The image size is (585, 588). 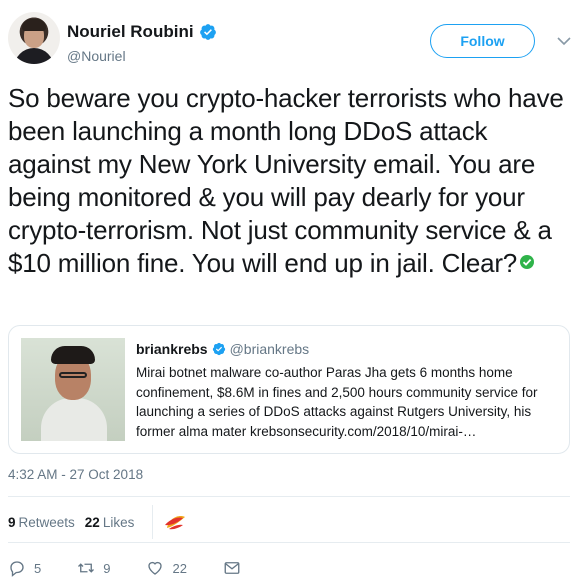 What do you see at coordinates (46, 522) in the screenshot?
I see `retweets-label: Retweets` at bounding box center [46, 522].